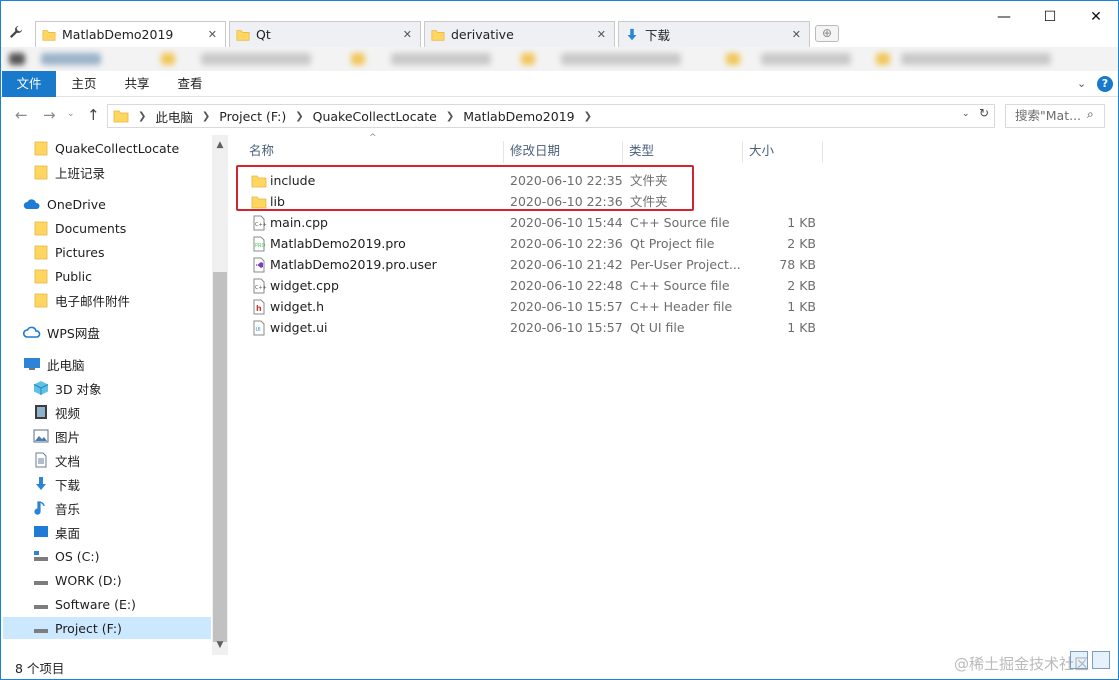  I want to click on nav-item-quakecollectlocate: QuakeCollectLocate, so click(106, 148).